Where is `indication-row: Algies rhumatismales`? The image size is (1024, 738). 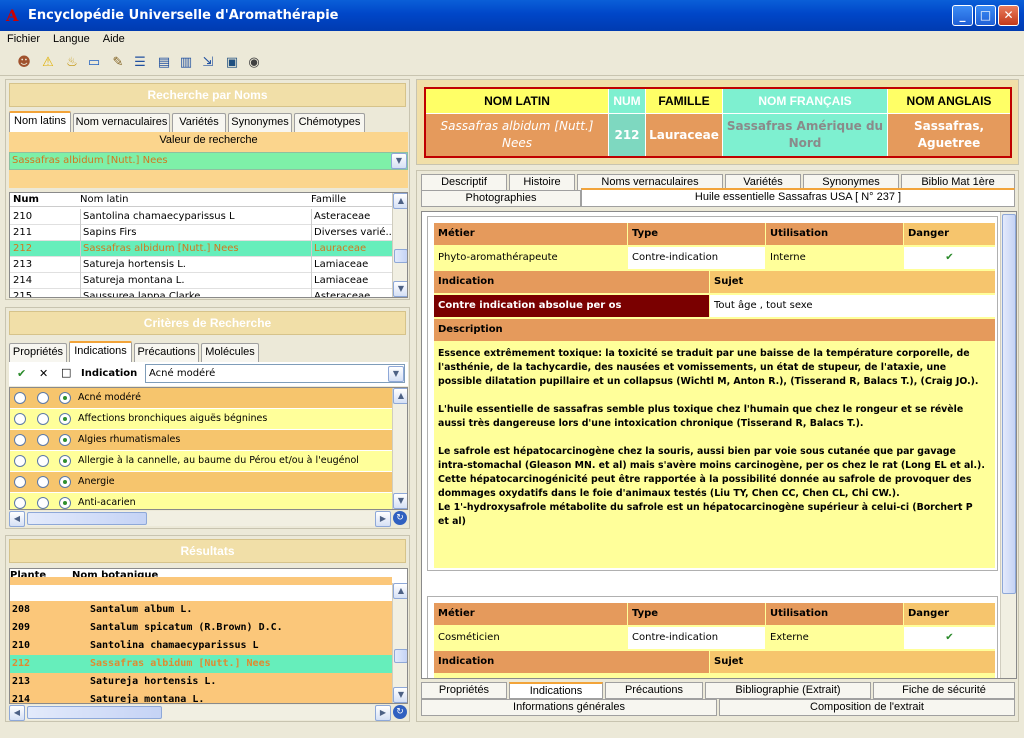
indication-row: Algies rhumatismales is located at coordinates (201, 440).